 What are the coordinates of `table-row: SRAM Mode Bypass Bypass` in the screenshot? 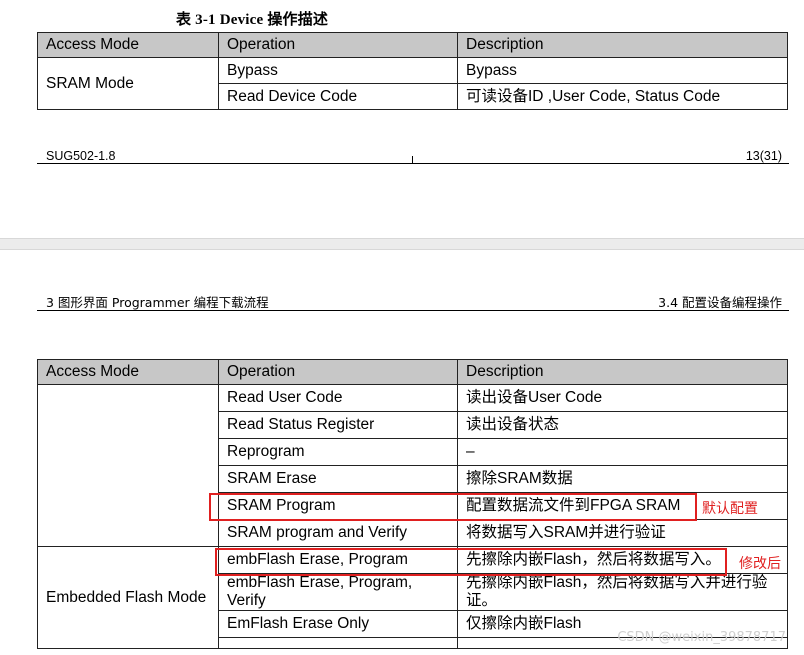 It's located at (412, 83).